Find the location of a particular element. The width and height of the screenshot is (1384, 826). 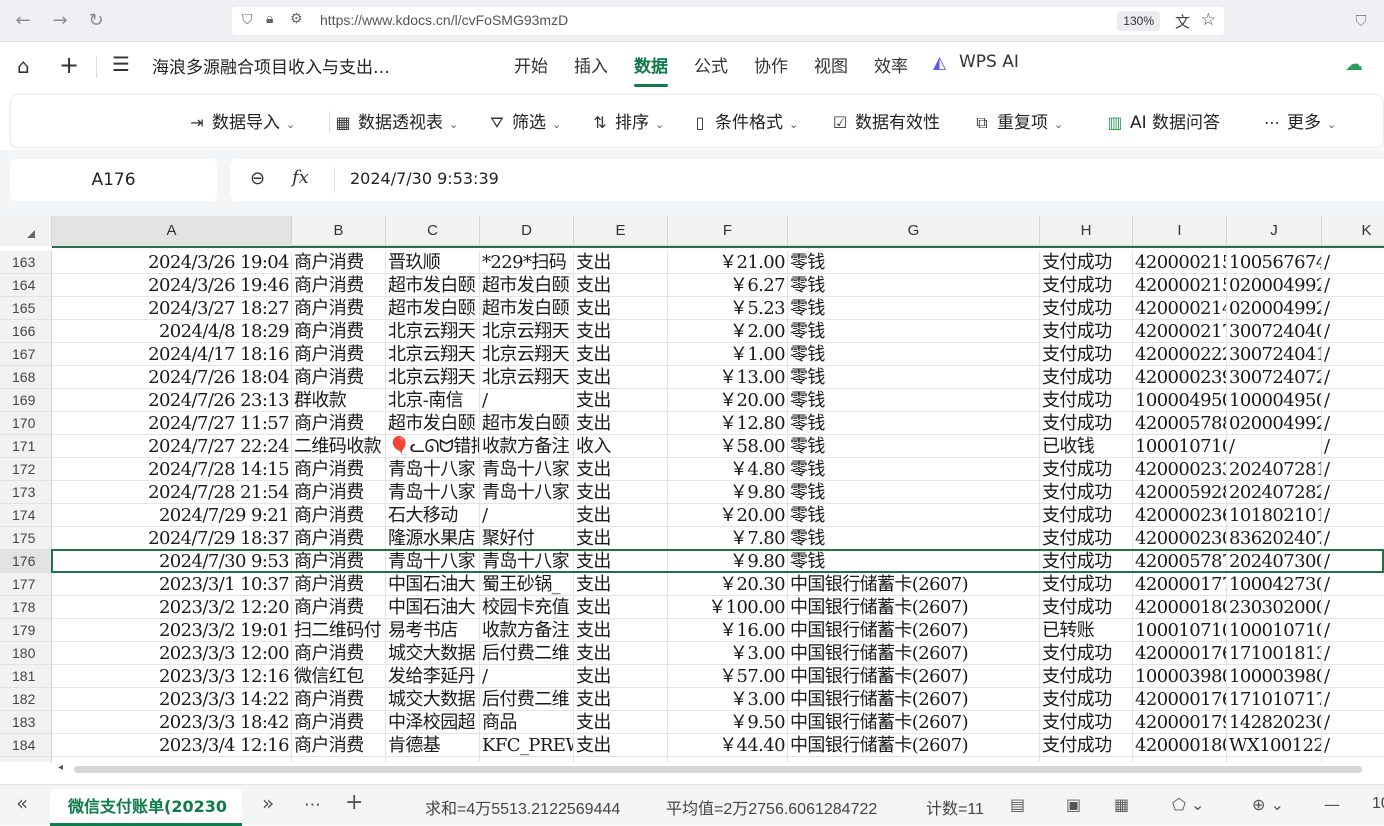

data-import-button: ⇥ 数据导入 ⌄ is located at coordinates (241, 120).